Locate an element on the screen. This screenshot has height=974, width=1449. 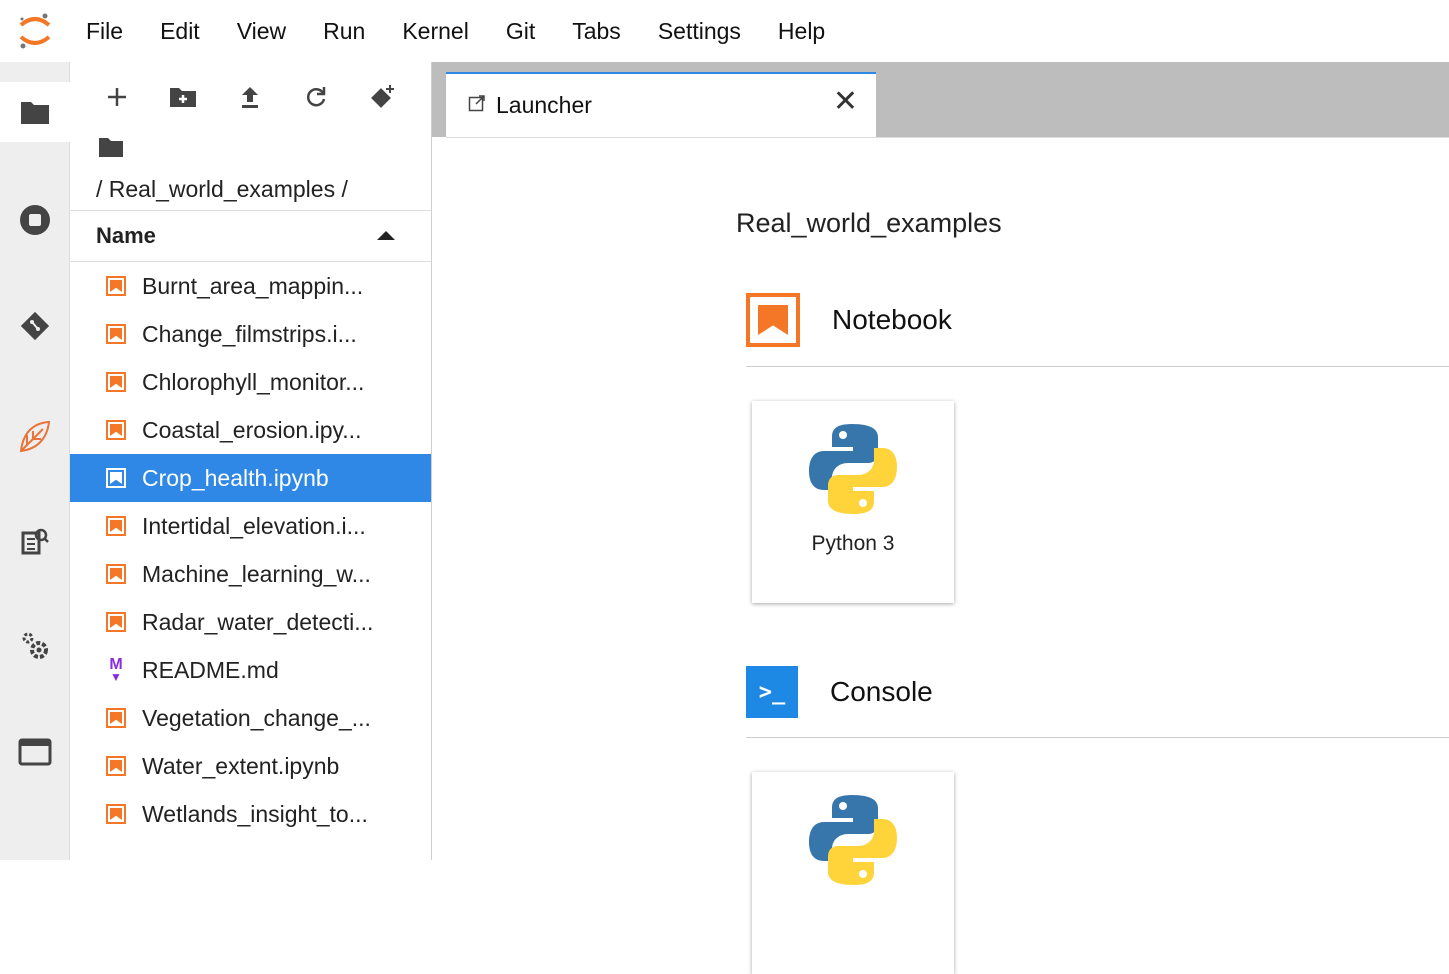
launcher-cwd: Real_world_examples is located at coordinates (869, 223).